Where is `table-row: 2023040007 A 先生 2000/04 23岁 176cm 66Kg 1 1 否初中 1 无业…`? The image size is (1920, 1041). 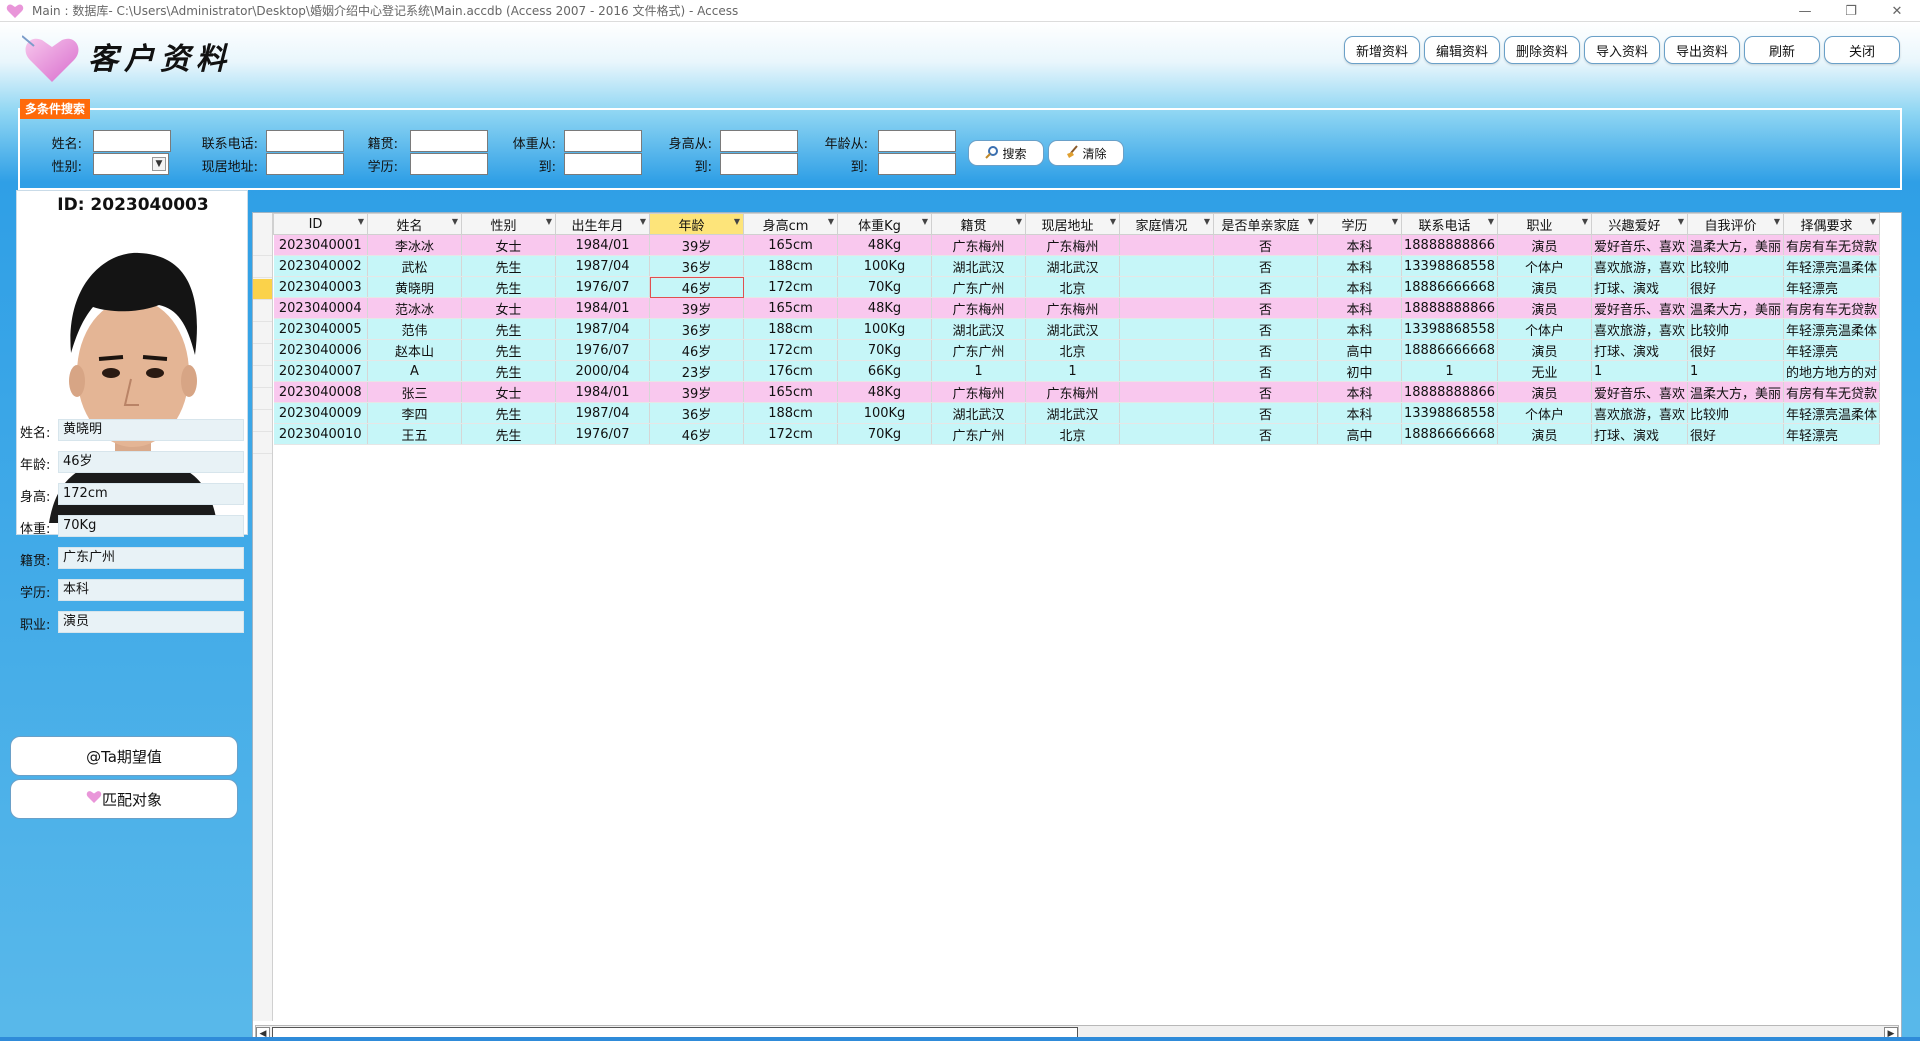
table-row: 2023040007 A 先生 2000/04 23岁 176cm 66Kg 1 1 否初中 1 无业… is located at coordinates (1077, 371).